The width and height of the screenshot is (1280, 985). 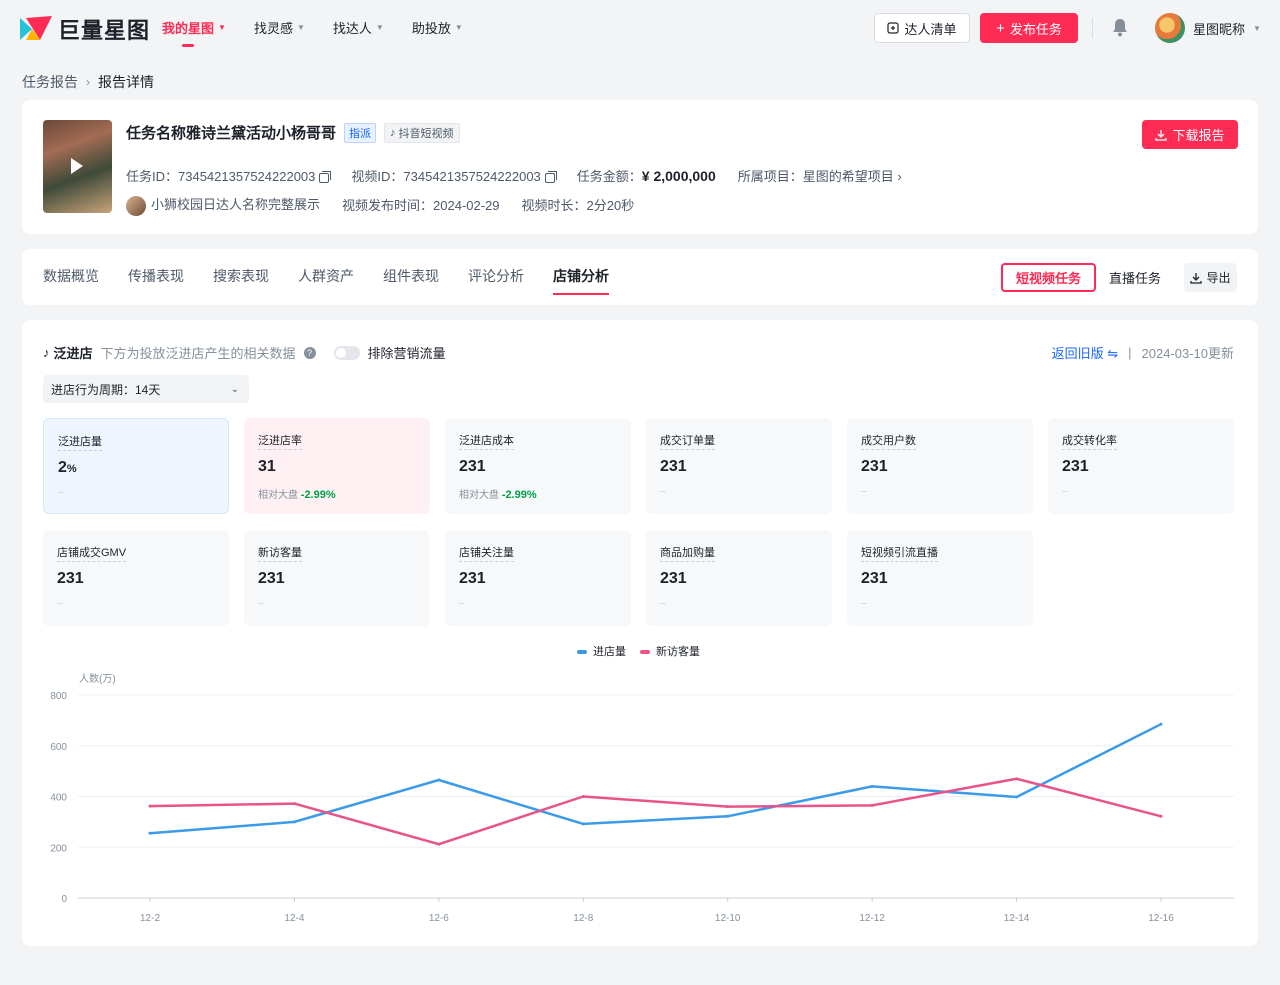 I want to click on nav-item-find-creator: 找达人 ▼, so click(x=358, y=27).